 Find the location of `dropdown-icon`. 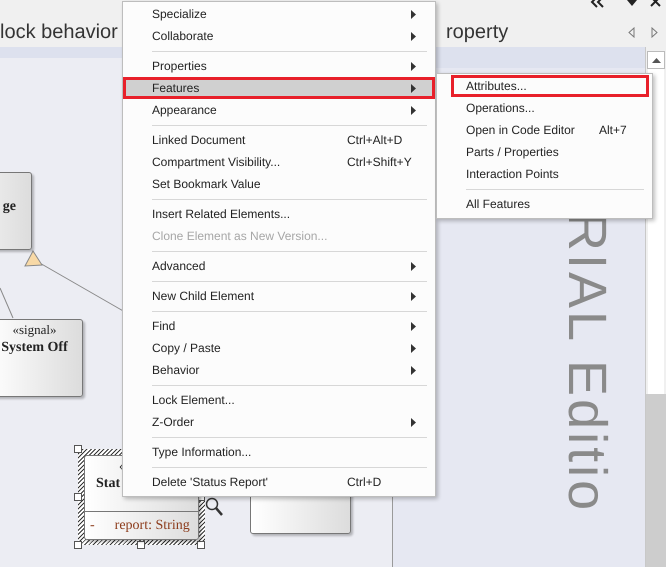

dropdown-icon is located at coordinates (632, 3).